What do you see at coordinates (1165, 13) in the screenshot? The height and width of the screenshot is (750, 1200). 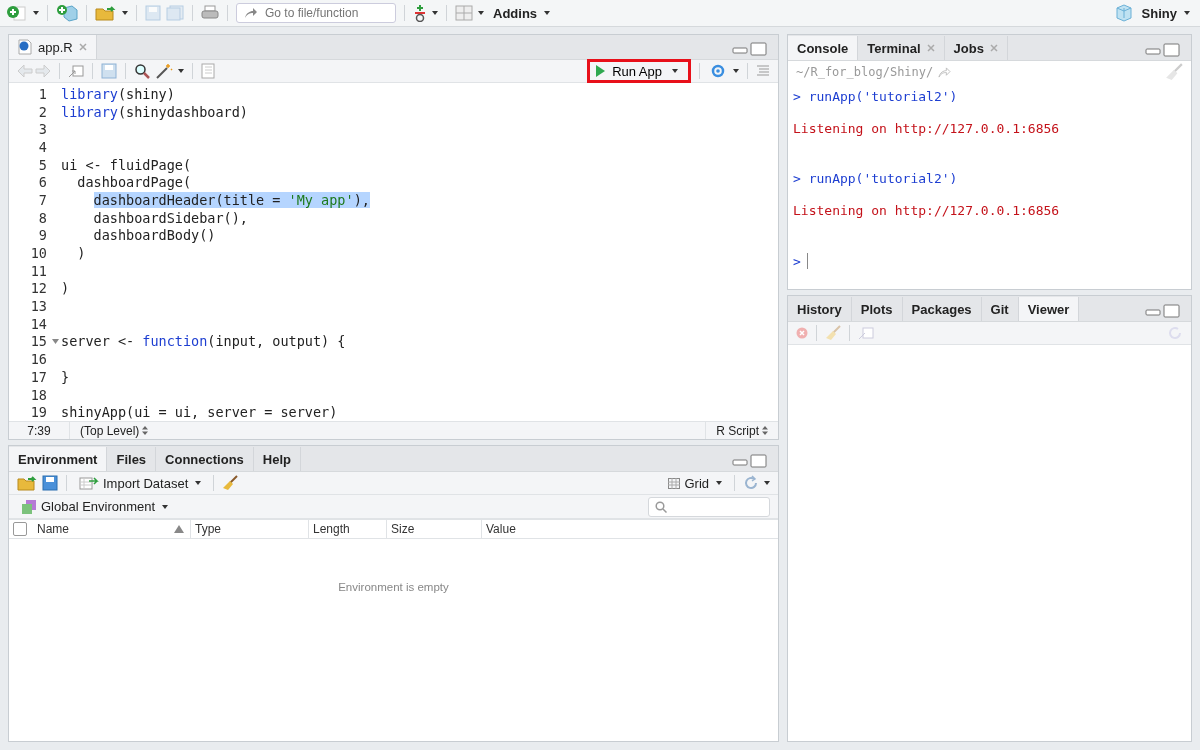 I see `project-menu: Shiny` at bounding box center [1165, 13].